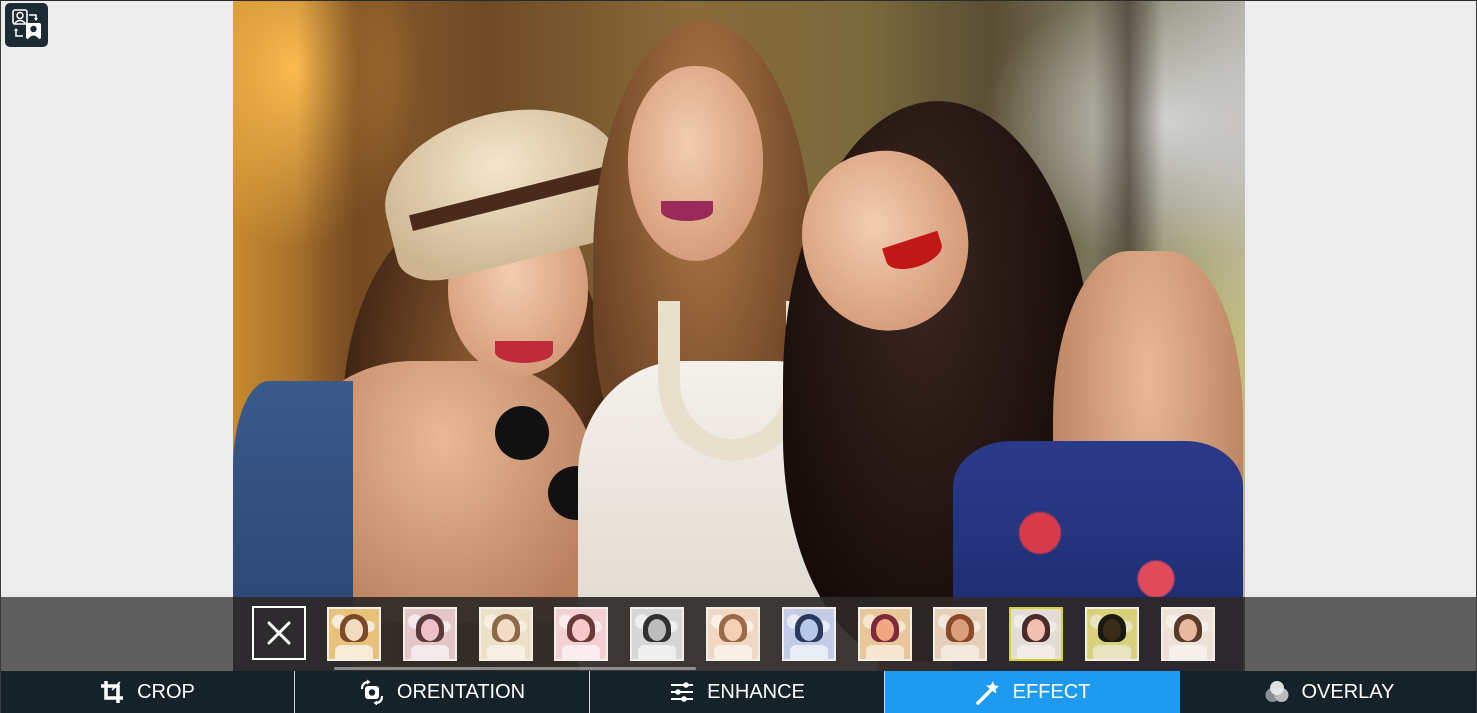 The image size is (1477, 713). I want to click on bottom-tabbar: CROP ORENTATION ENHANCE EFFECT OVERLAY, so click(738, 692).